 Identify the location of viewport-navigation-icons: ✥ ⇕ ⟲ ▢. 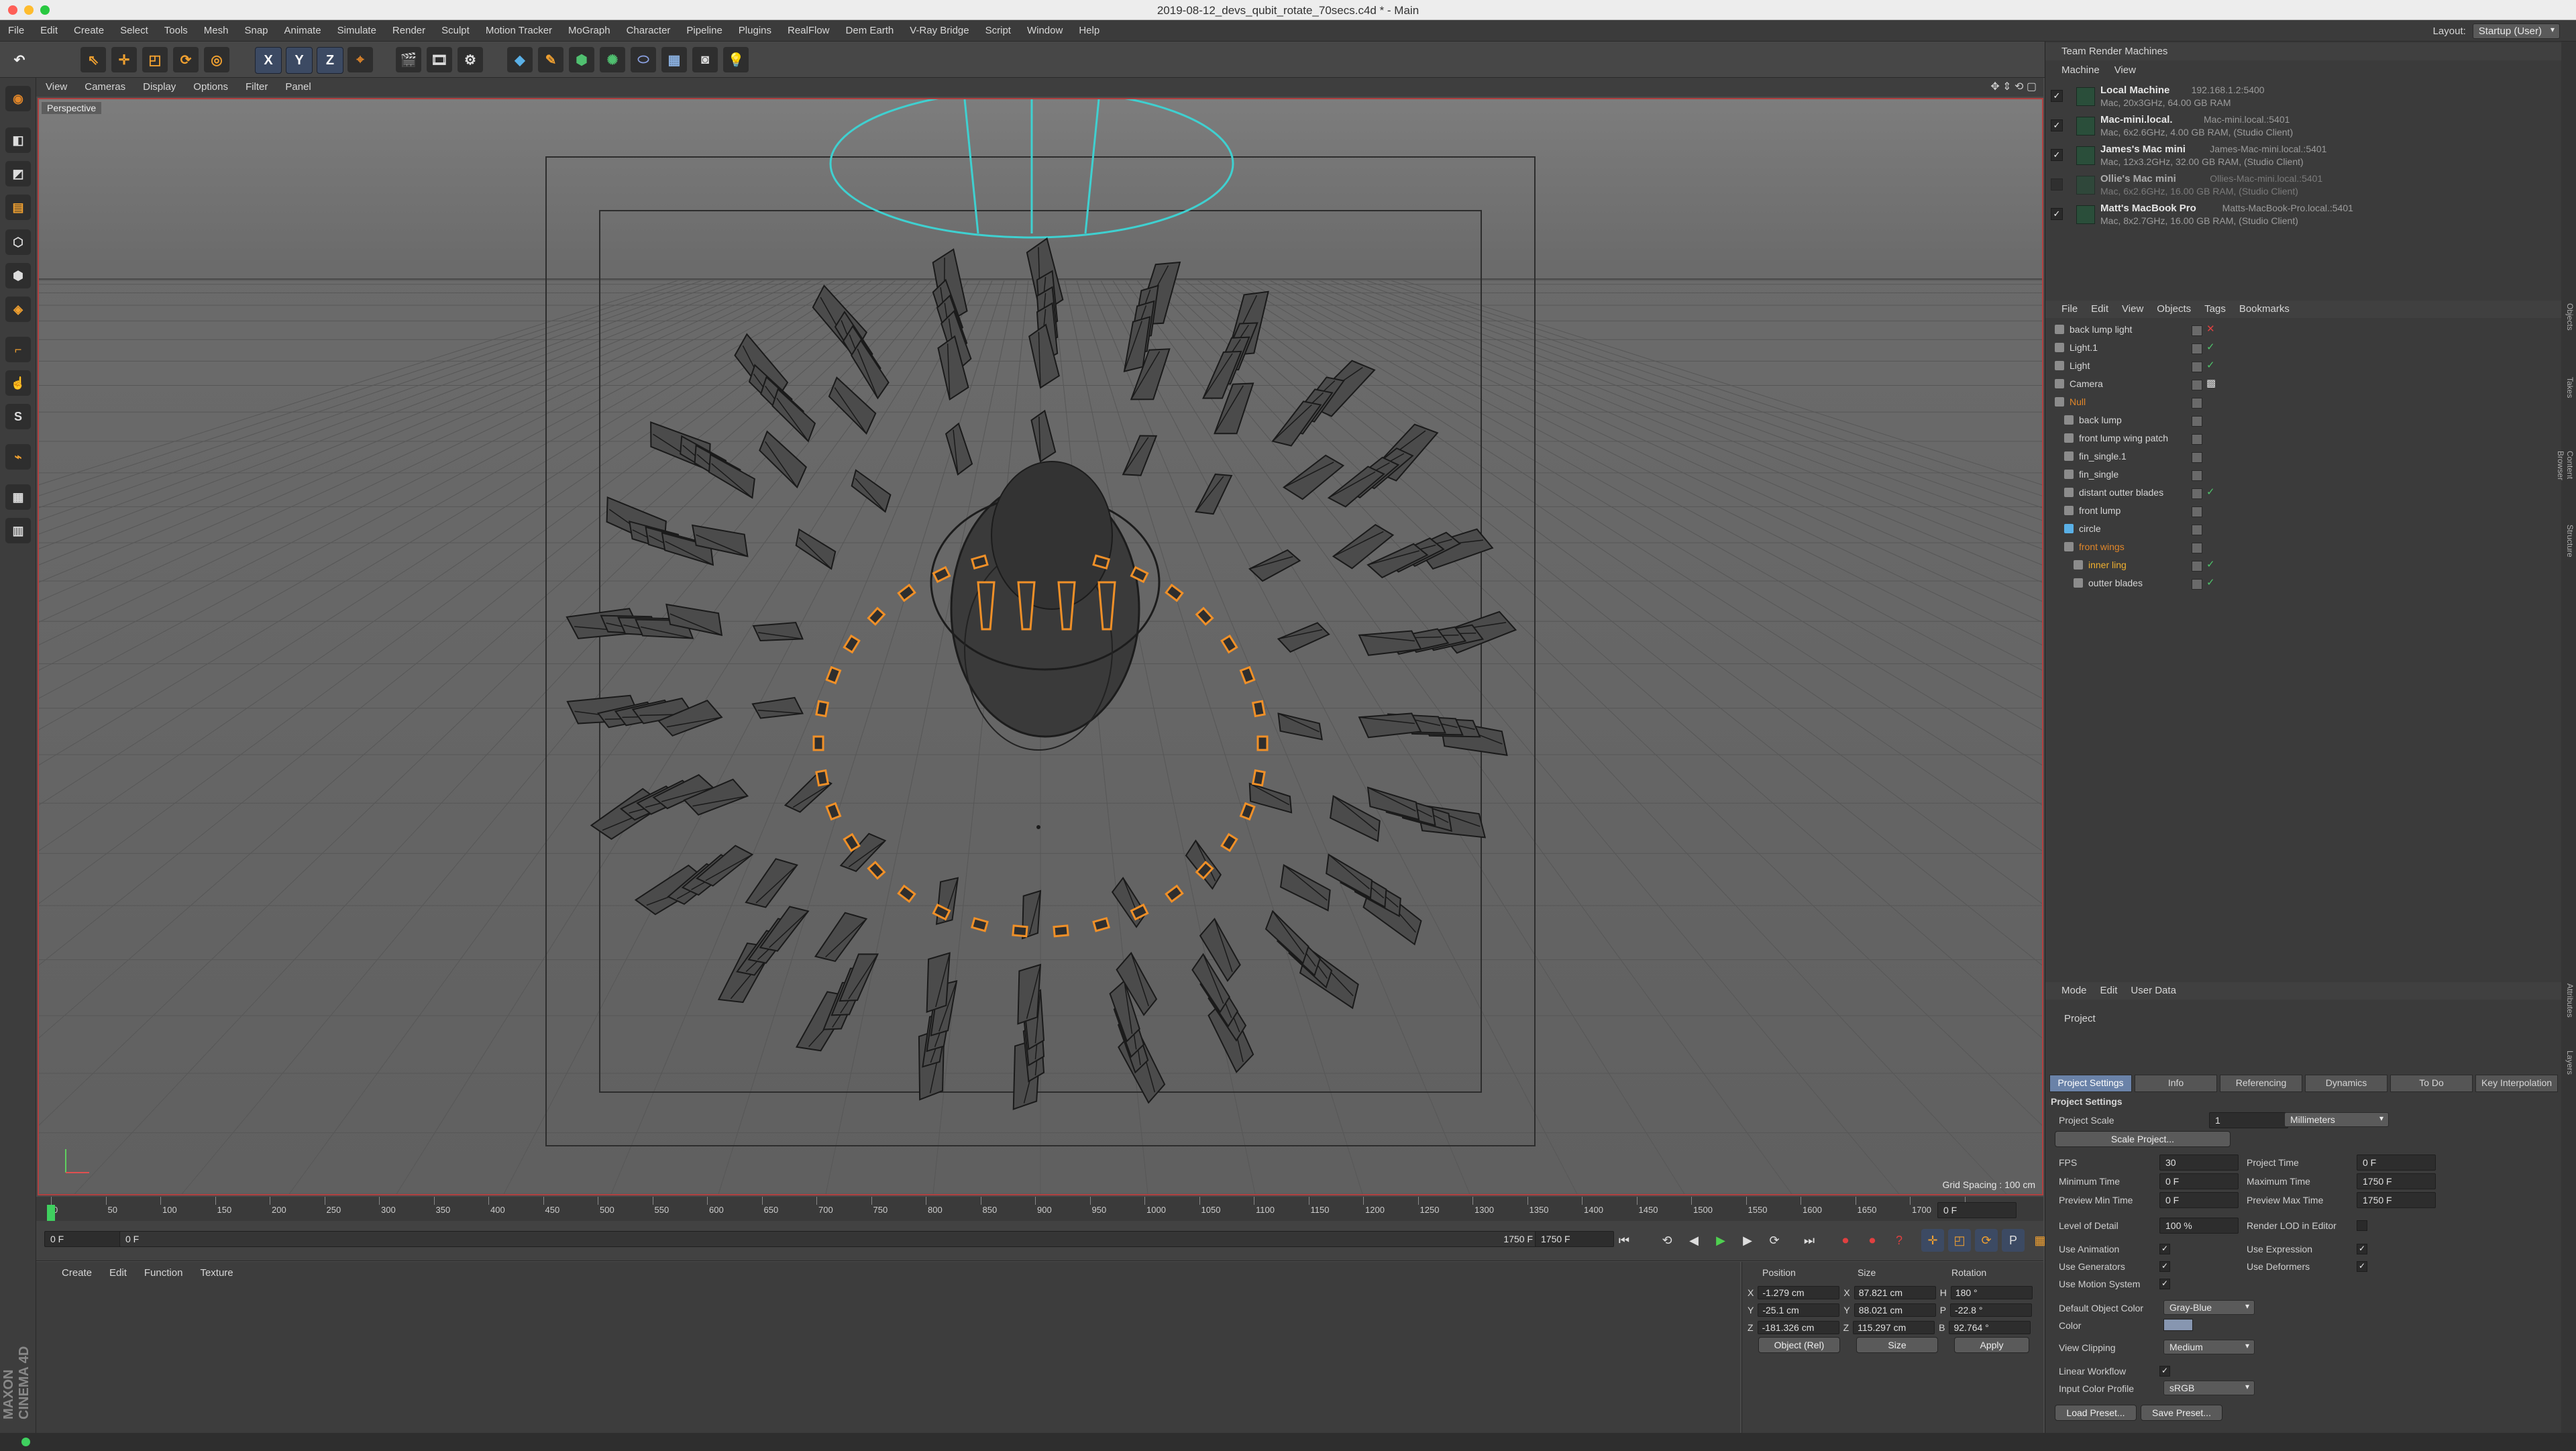
(2013, 86).